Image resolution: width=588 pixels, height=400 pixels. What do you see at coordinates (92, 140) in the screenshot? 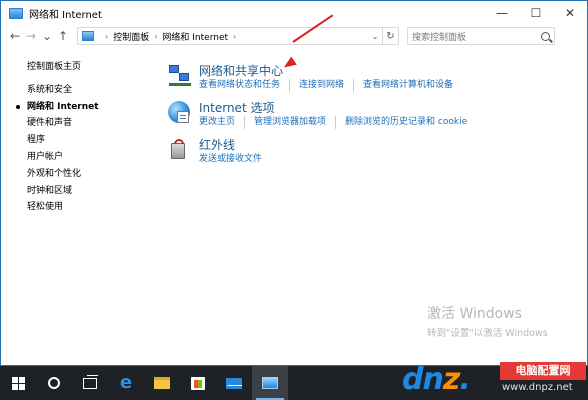
I see `sidebar-item-programs: 程序` at bounding box center [92, 140].